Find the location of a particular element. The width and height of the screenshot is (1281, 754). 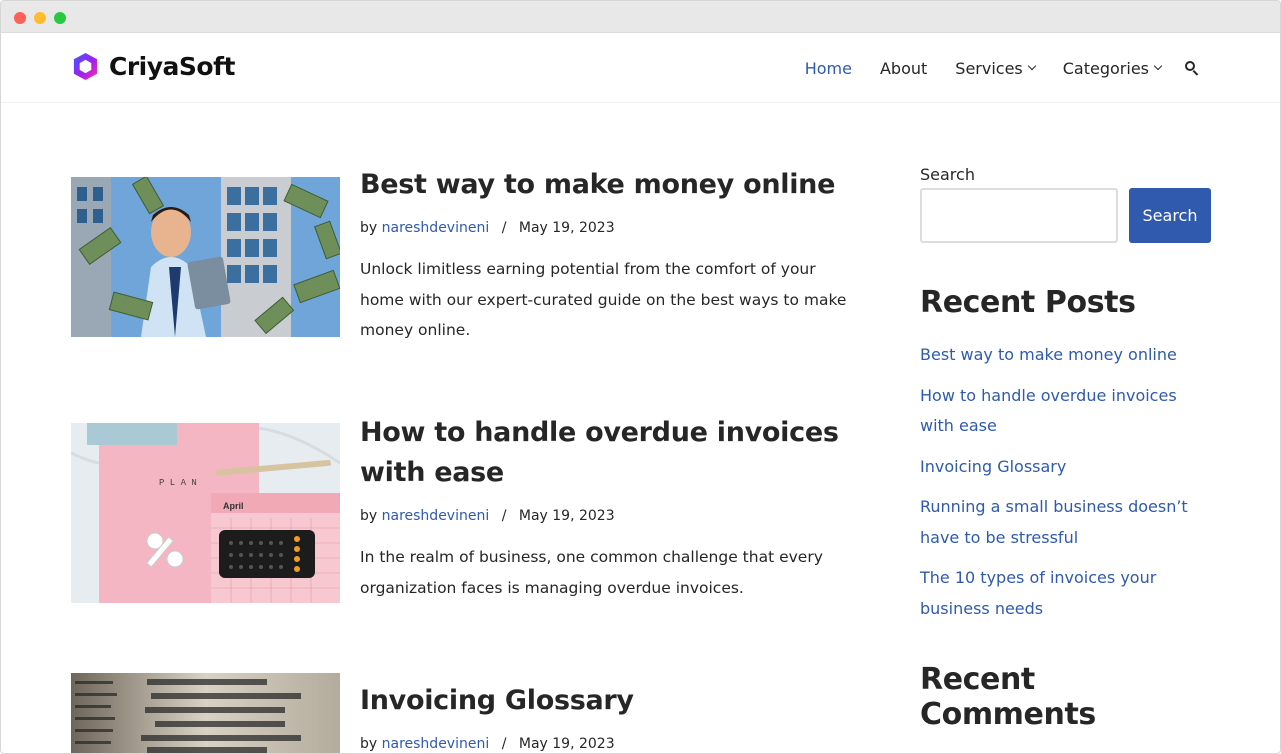

nav-services-label: Services is located at coordinates (989, 68).